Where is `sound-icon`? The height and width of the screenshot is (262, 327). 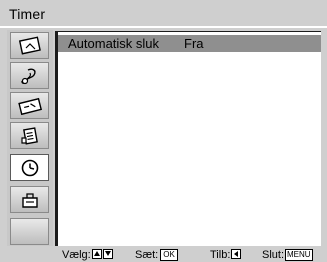 sound-icon is located at coordinates (28, 76).